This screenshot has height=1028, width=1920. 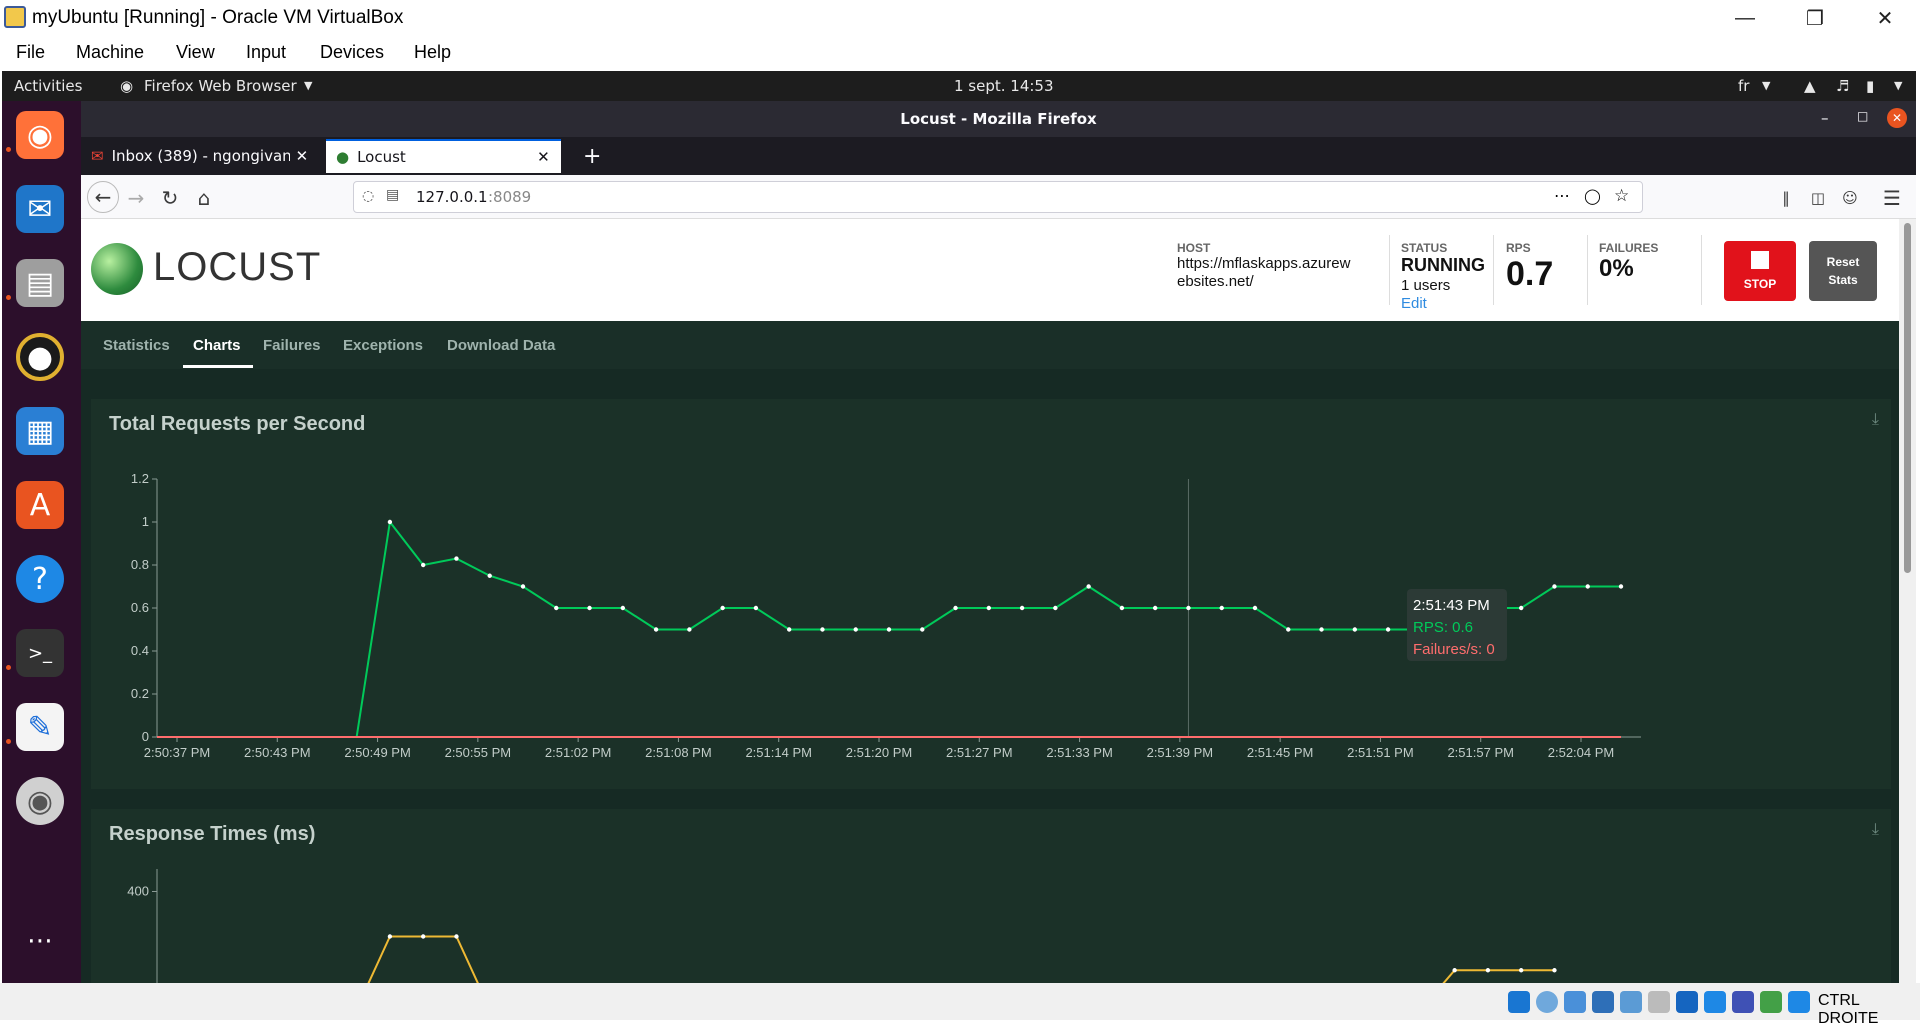 I want to click on battery-icon: ▮, so click(x=1870, y=86).